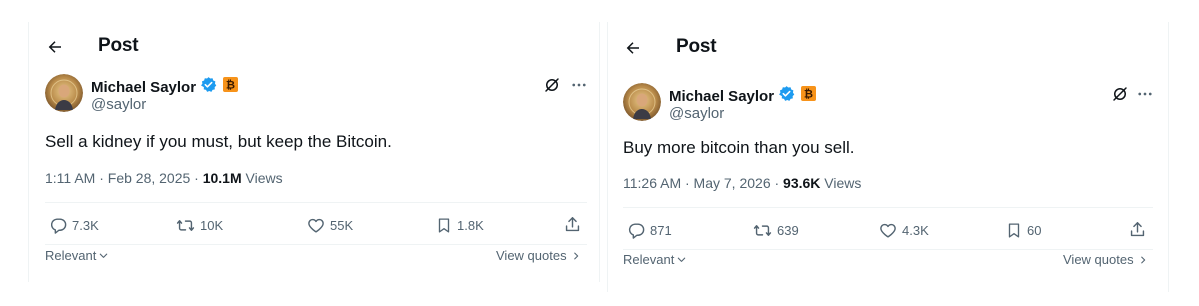  I want to click on bookmark-button: 1.8K, so click(459, 225).